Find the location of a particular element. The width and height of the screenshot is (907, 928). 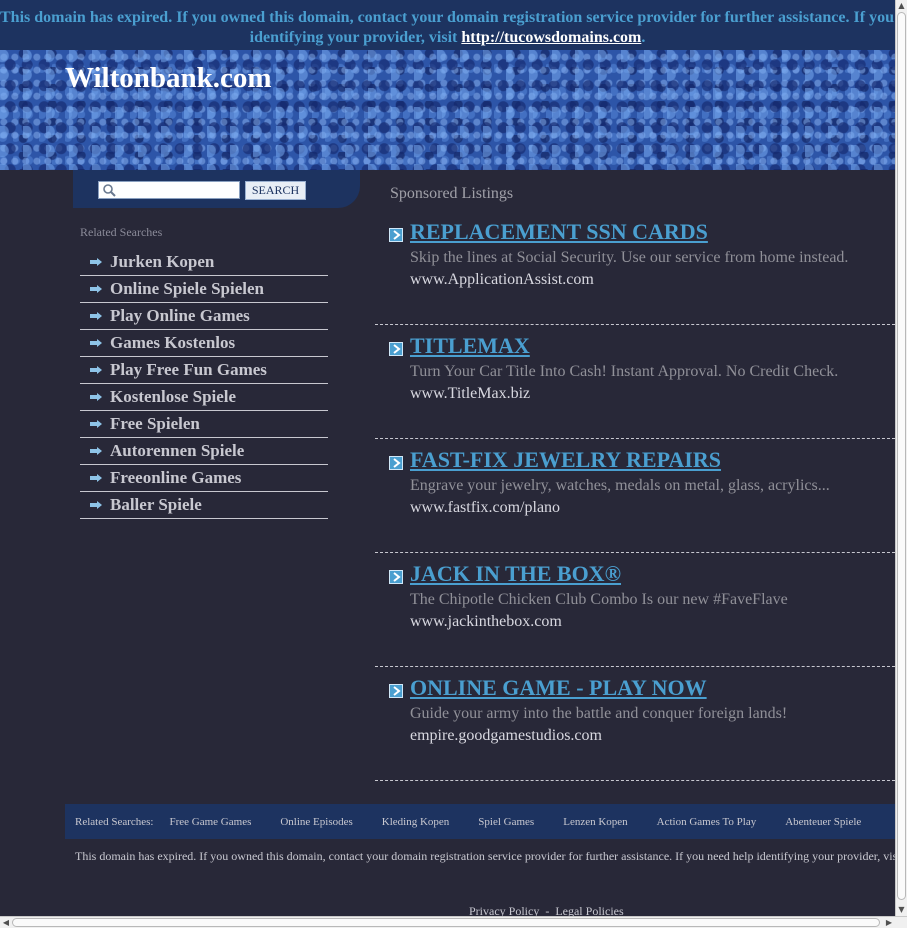

listing-url: www.TitleMax.biz is located at coordinates (470, 394).